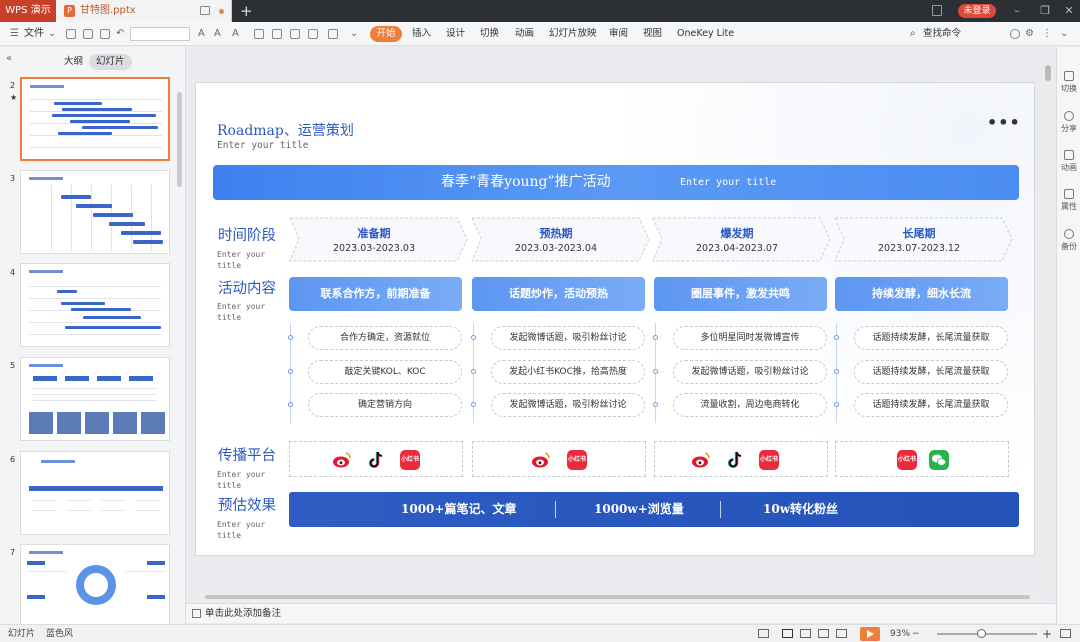 The image size is (1080, 642). What do you see at coordinates (987, 634) in the screenshot?
I see `zoom-slider` at bounding box center [987, 634].